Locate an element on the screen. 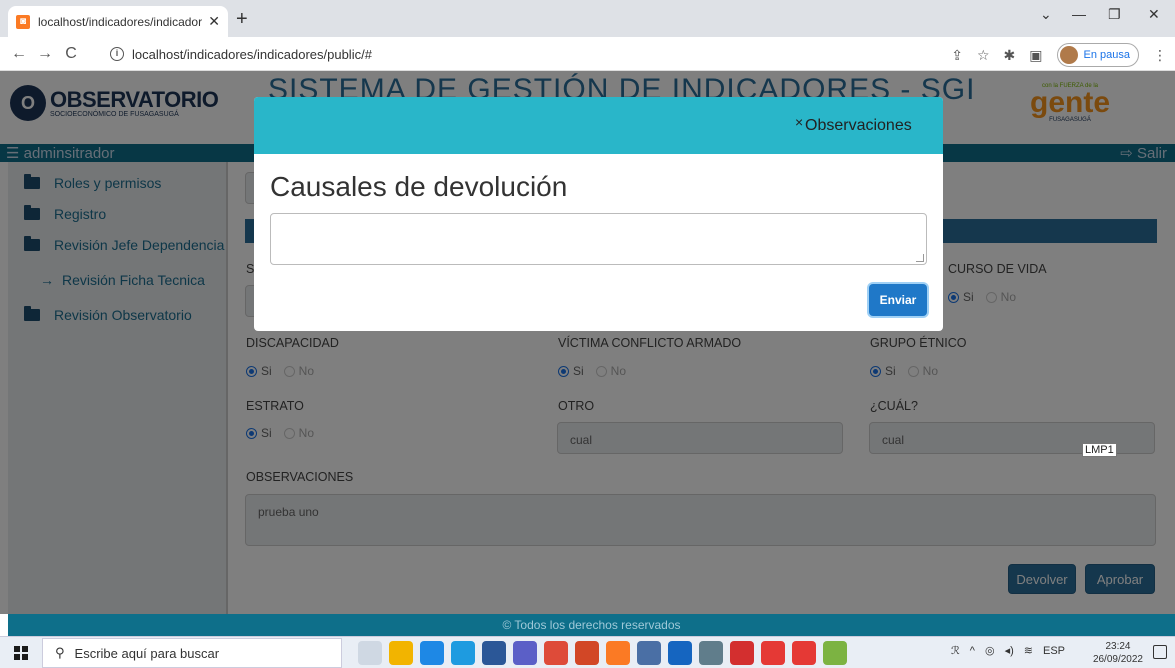 This screenshot has height=668, width=1175. avatar is located at coordinates (1068, 55).